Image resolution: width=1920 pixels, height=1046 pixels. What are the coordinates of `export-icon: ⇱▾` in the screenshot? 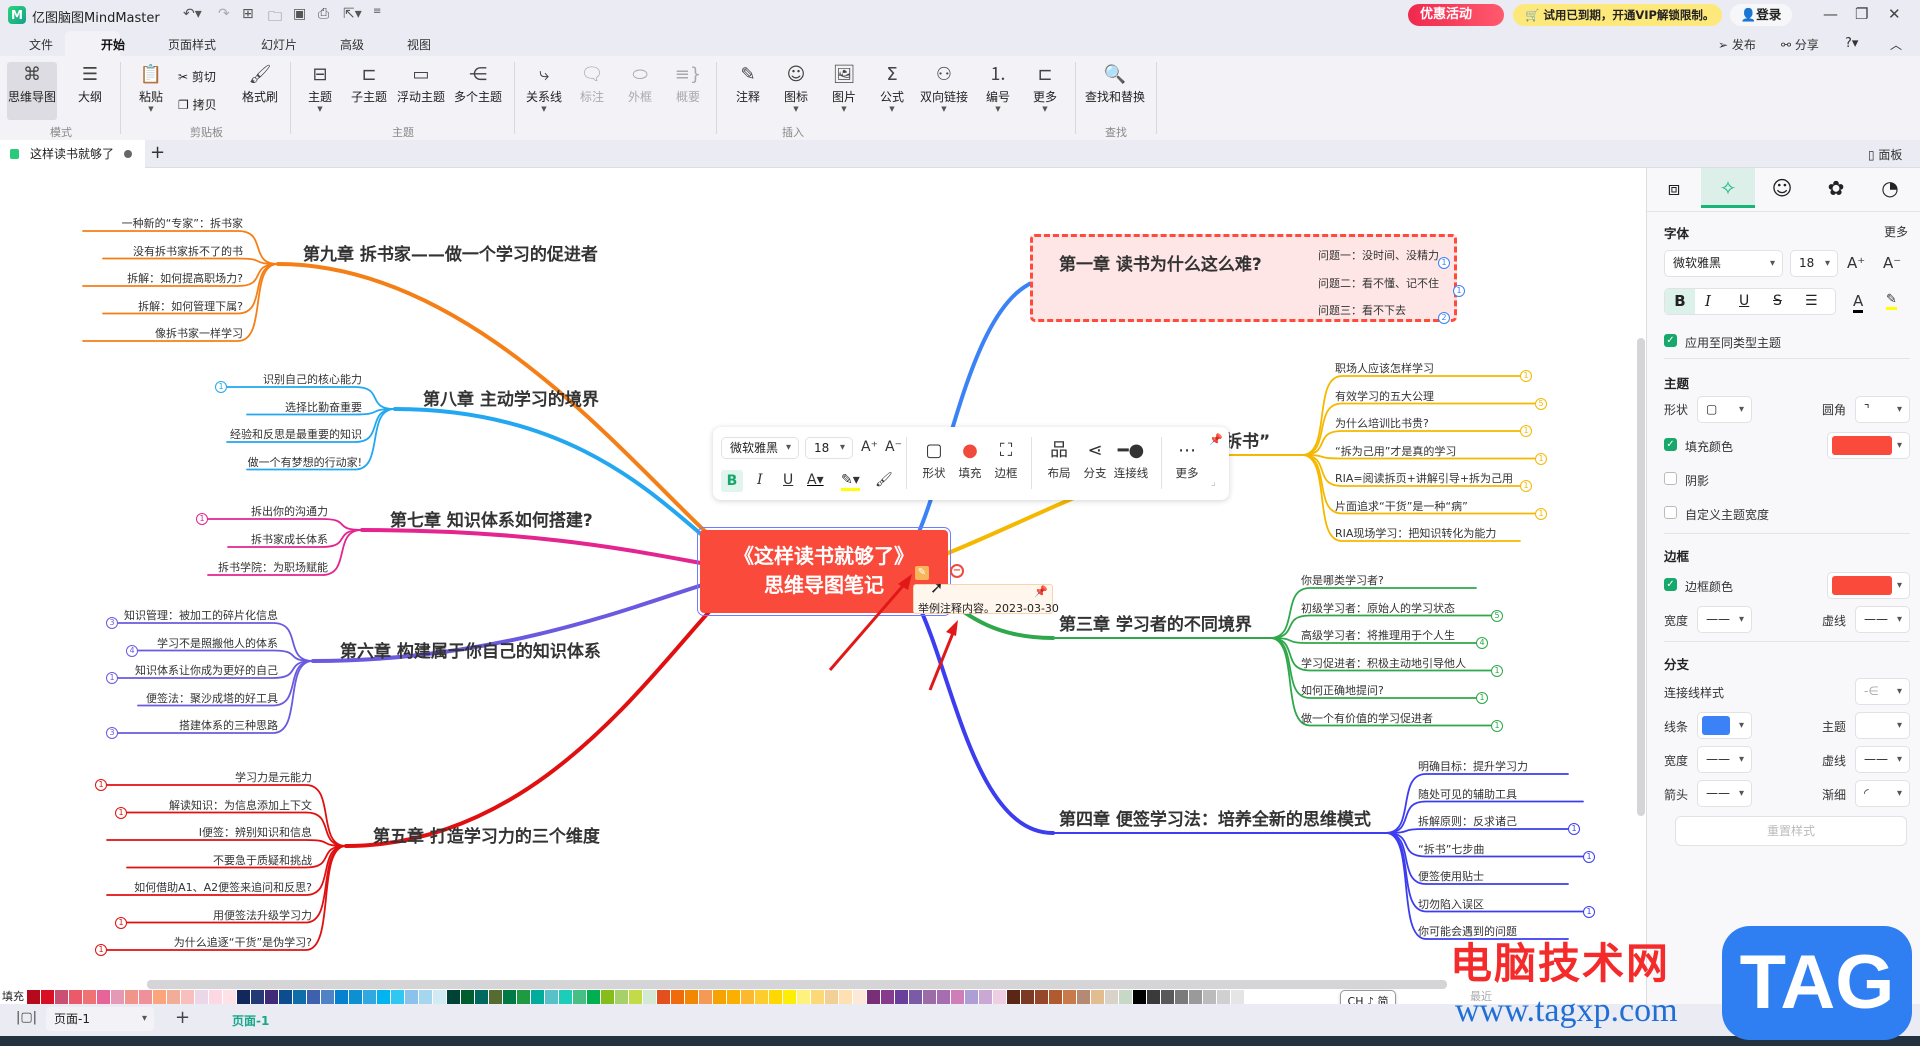 It's located at (352, 14).